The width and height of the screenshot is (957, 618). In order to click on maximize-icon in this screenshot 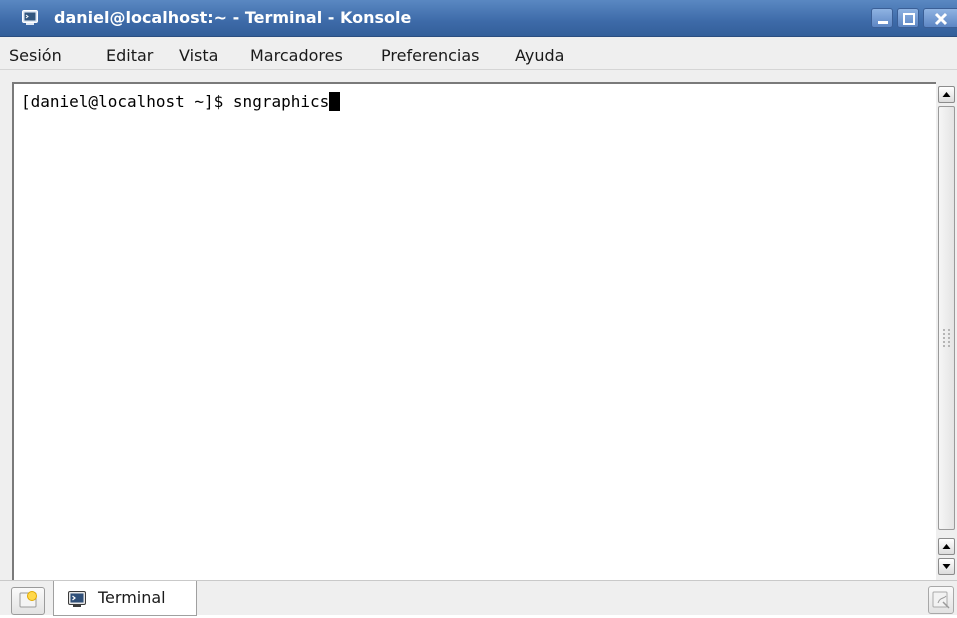, I will do `click(909, 19)`.